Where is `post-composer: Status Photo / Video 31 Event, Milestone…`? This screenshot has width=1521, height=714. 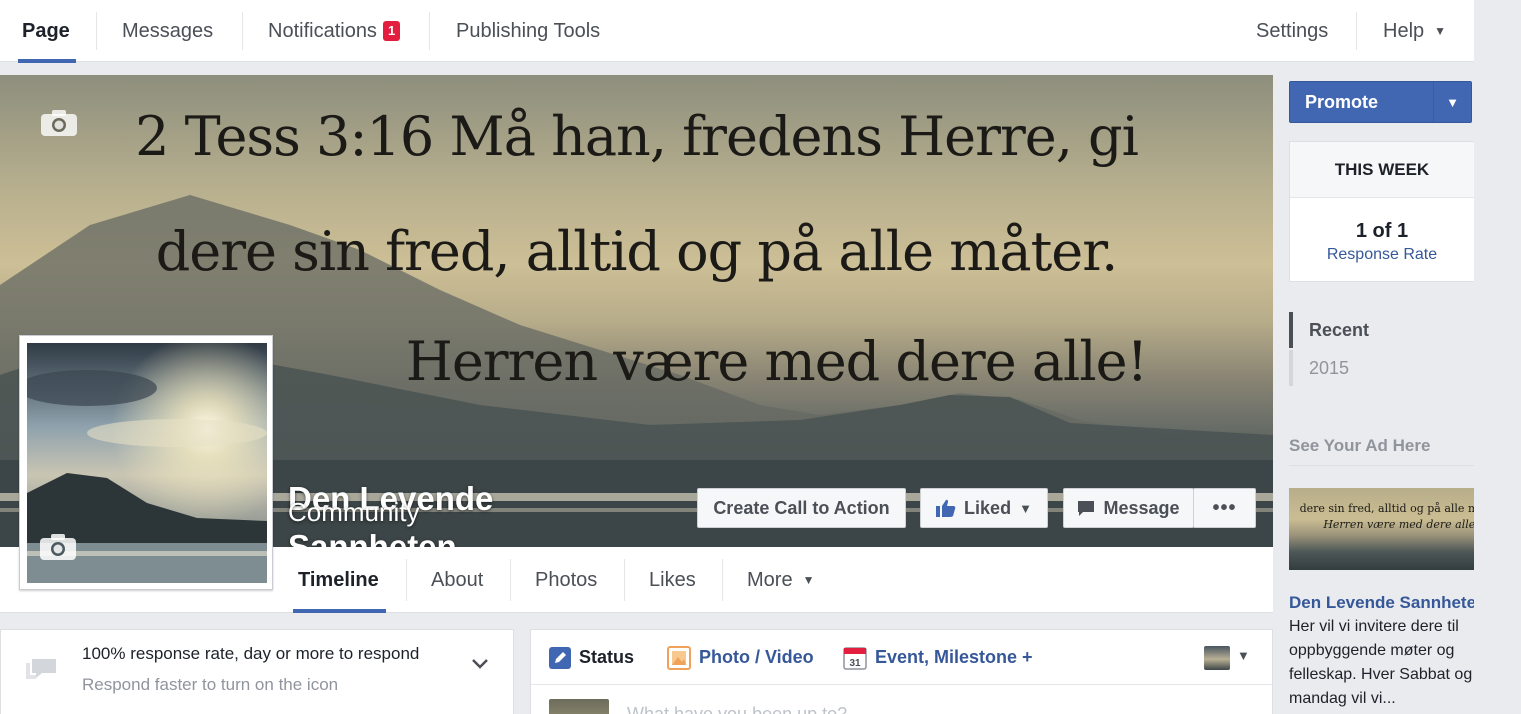
post-composer: Status Photo / Video 31 Event, Milestone… is located at coordinates (901, 671).